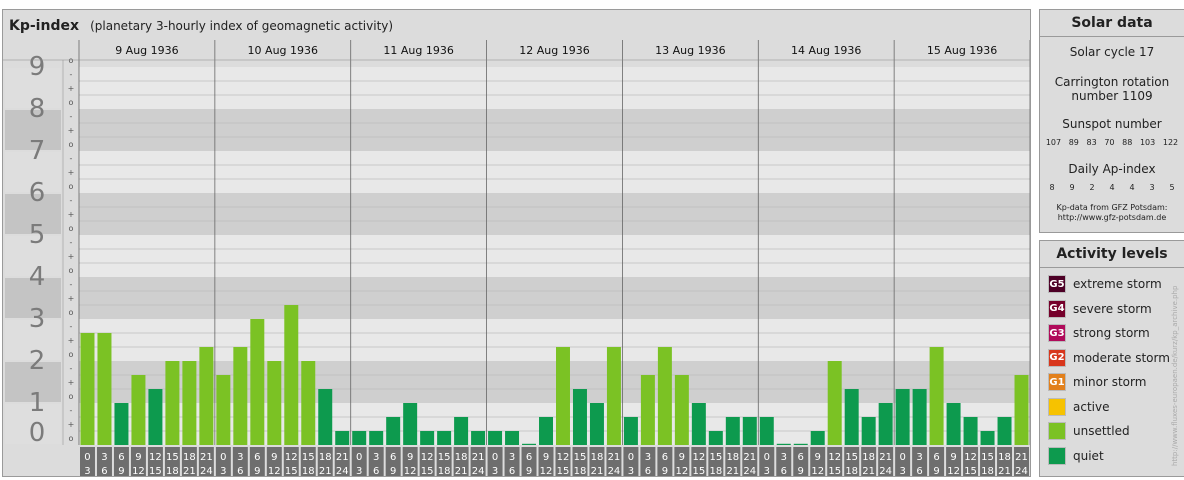  I want to click on day-label: 13 Aug 1936, so click(690, 50).